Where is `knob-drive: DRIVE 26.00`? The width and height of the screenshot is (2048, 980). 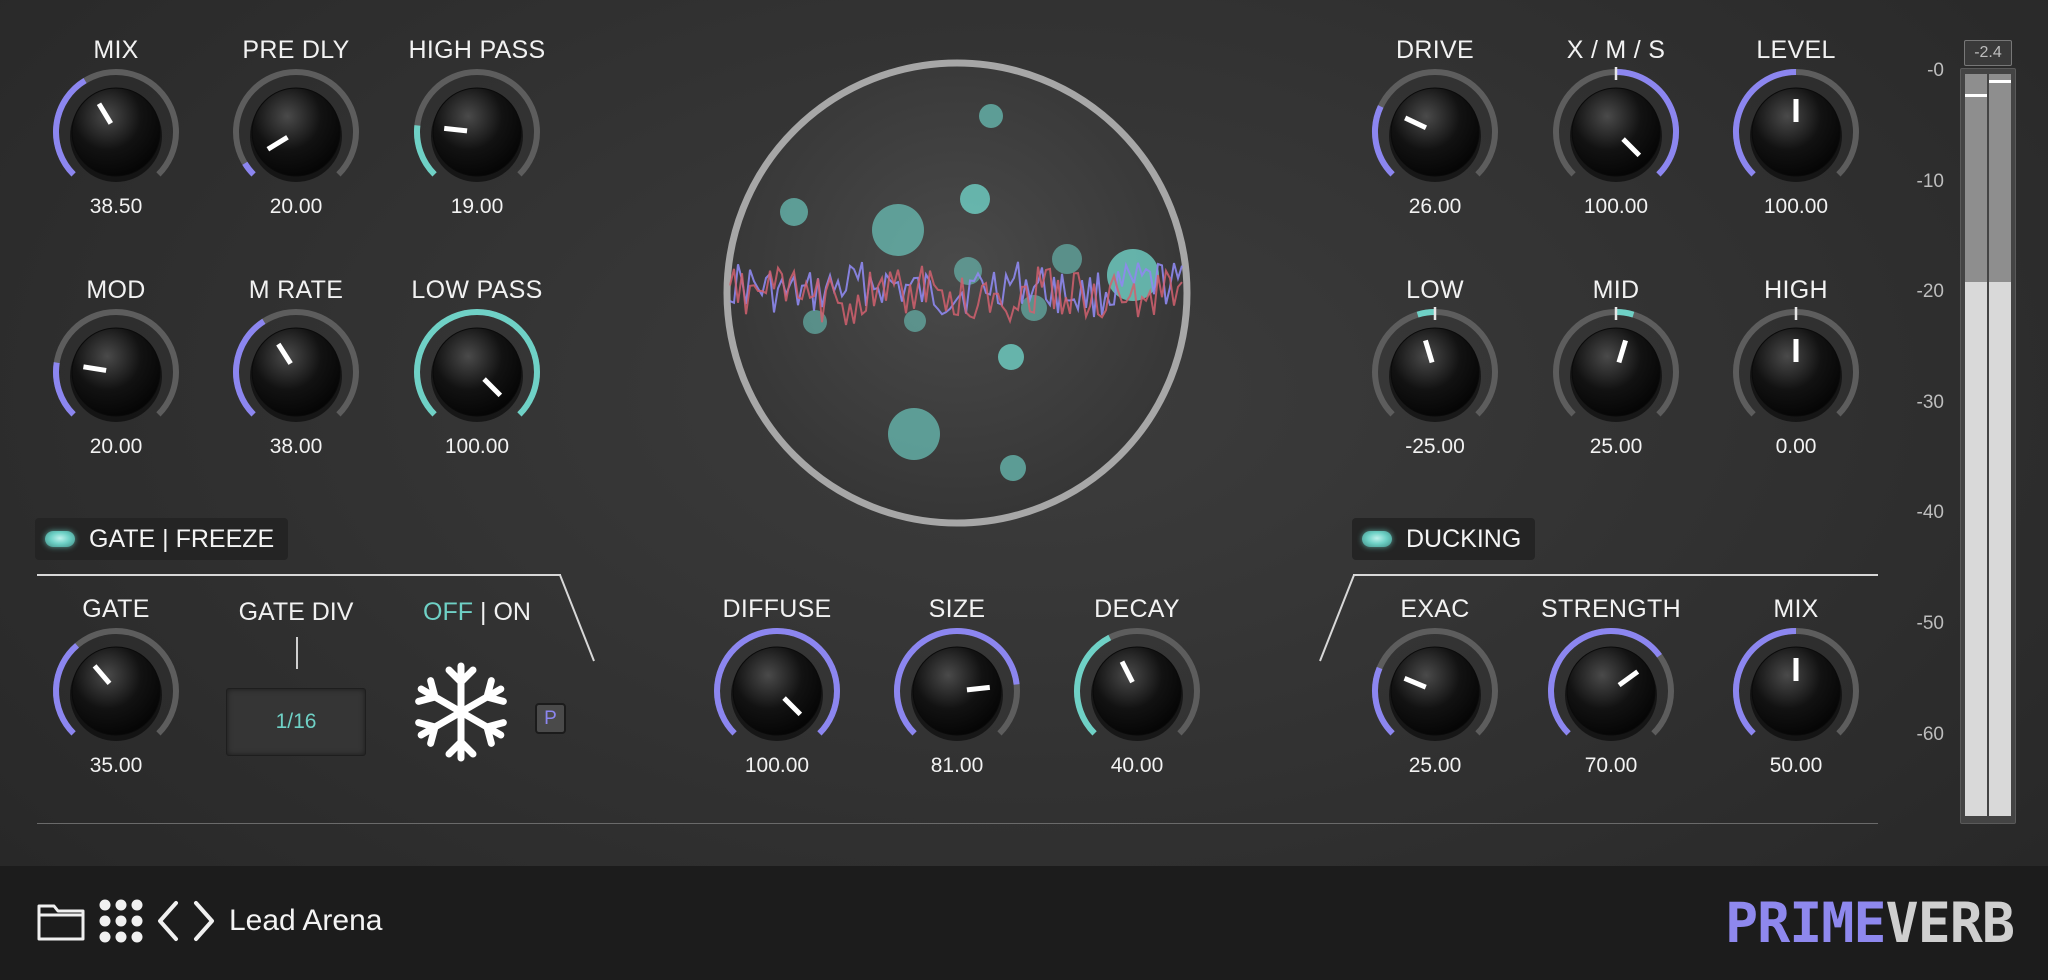
knob-drive: DRIVE 26.00 is located at coordinates (1435, 127).